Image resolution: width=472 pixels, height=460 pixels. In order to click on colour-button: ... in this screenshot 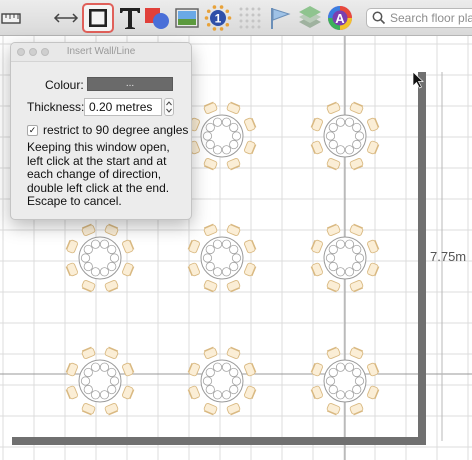, I will do `click(130, 84)`.